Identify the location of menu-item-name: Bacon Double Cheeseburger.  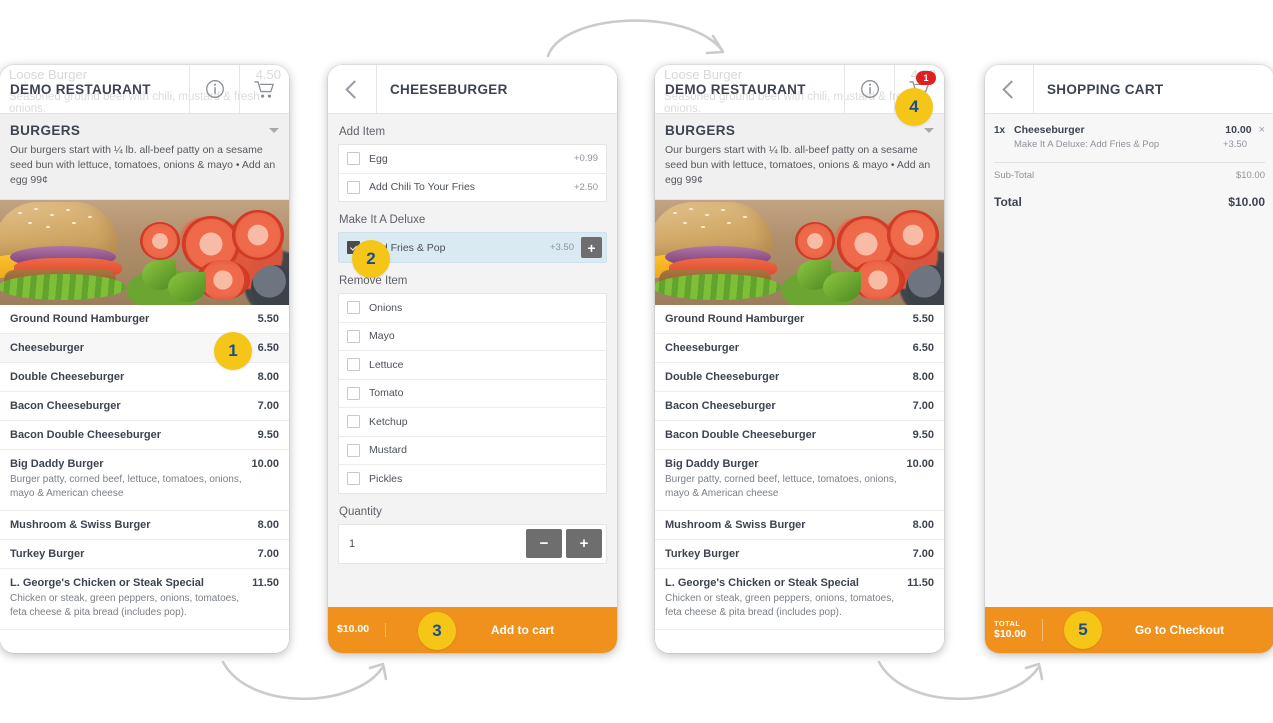
(740, 434).